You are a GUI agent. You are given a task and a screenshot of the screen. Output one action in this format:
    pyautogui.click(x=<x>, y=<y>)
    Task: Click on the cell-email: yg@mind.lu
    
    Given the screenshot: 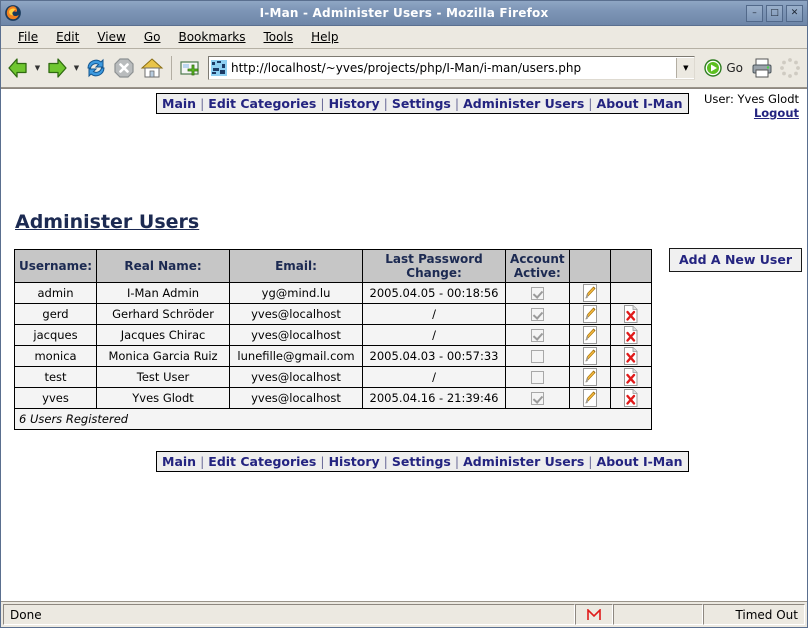 What is the action you would take?
    pyautogui.click(x=296, y=293)
    